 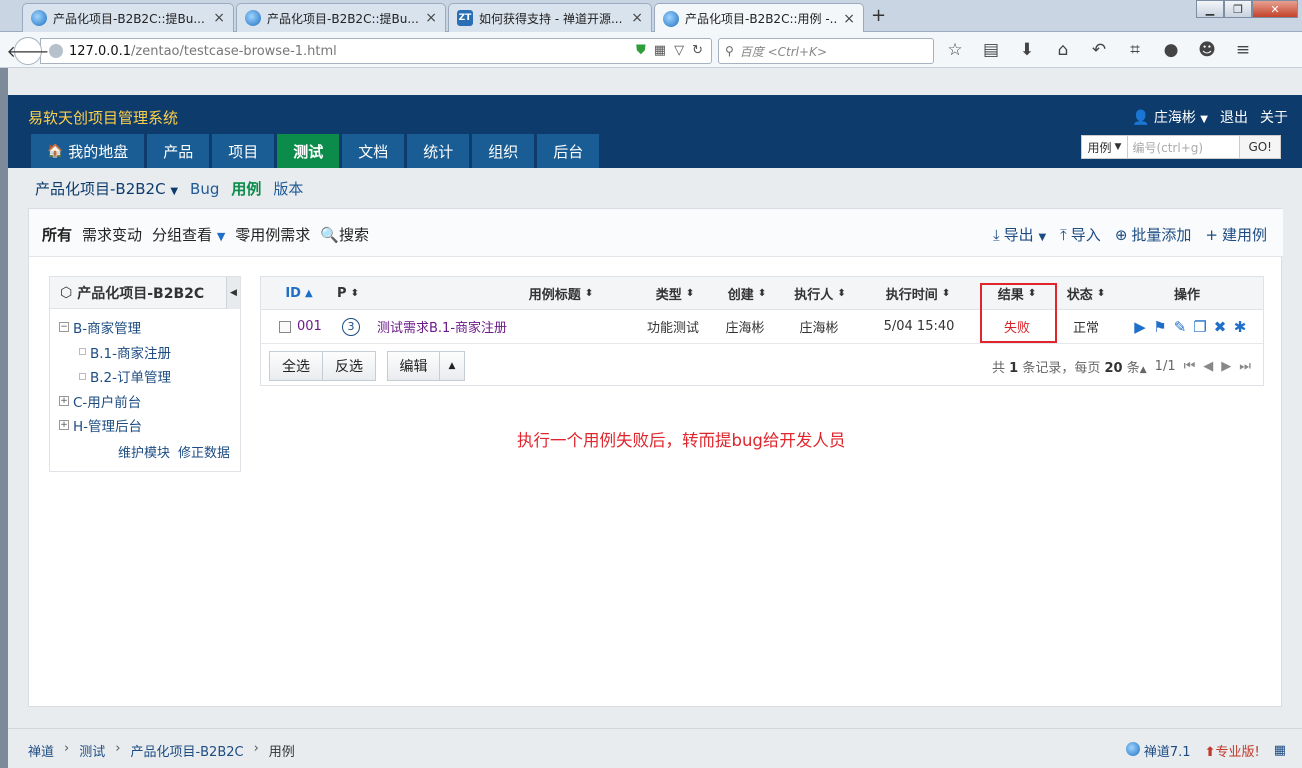 I want to click on tree-node-c: + C-用户前台, so click(x=149, y=401).